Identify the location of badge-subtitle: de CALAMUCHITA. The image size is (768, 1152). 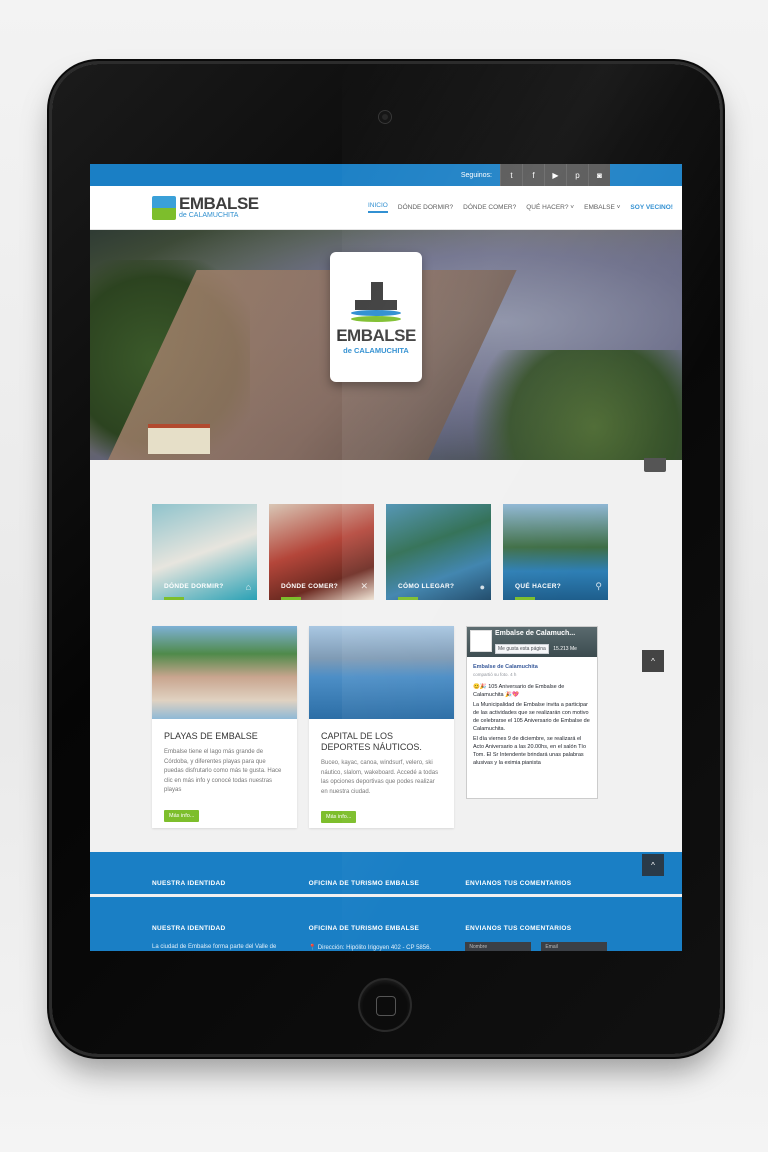
(376, 350).